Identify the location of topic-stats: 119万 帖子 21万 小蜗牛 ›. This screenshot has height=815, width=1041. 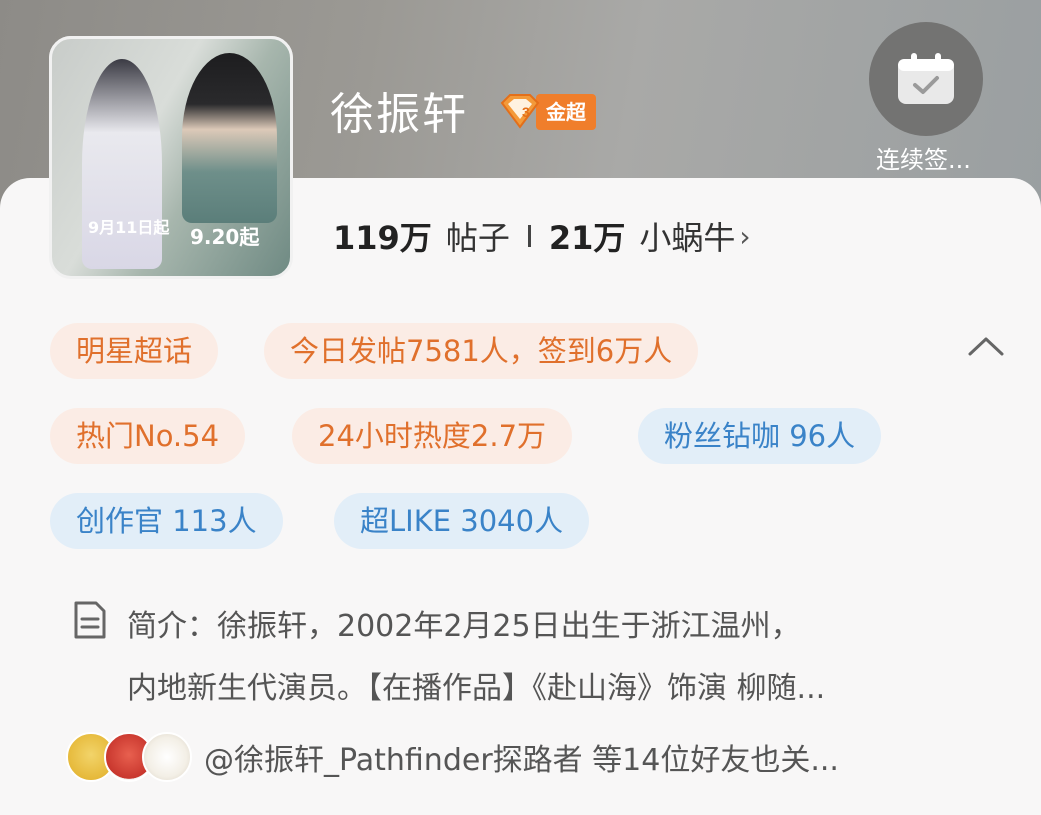
(542, 236).